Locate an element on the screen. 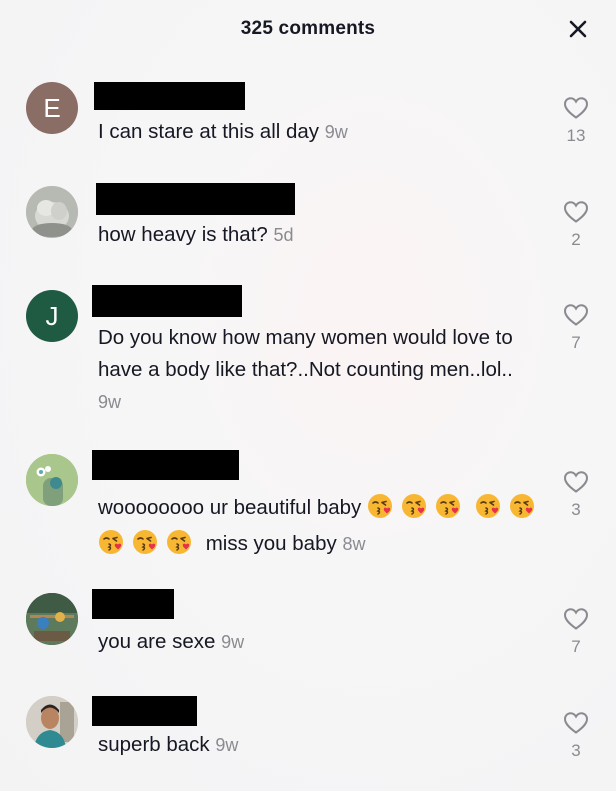 Image resolution: width=616 pixels, height=791 pixels. comment-text: superb back 9w is located at coordinates (318, 745).